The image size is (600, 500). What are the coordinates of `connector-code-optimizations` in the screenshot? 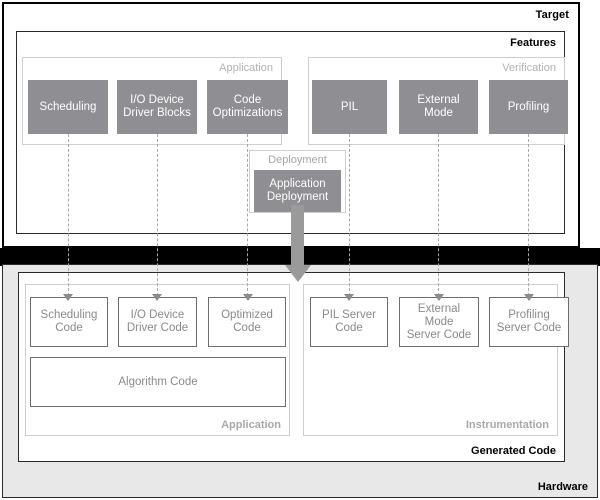 It's located at (247, 215).